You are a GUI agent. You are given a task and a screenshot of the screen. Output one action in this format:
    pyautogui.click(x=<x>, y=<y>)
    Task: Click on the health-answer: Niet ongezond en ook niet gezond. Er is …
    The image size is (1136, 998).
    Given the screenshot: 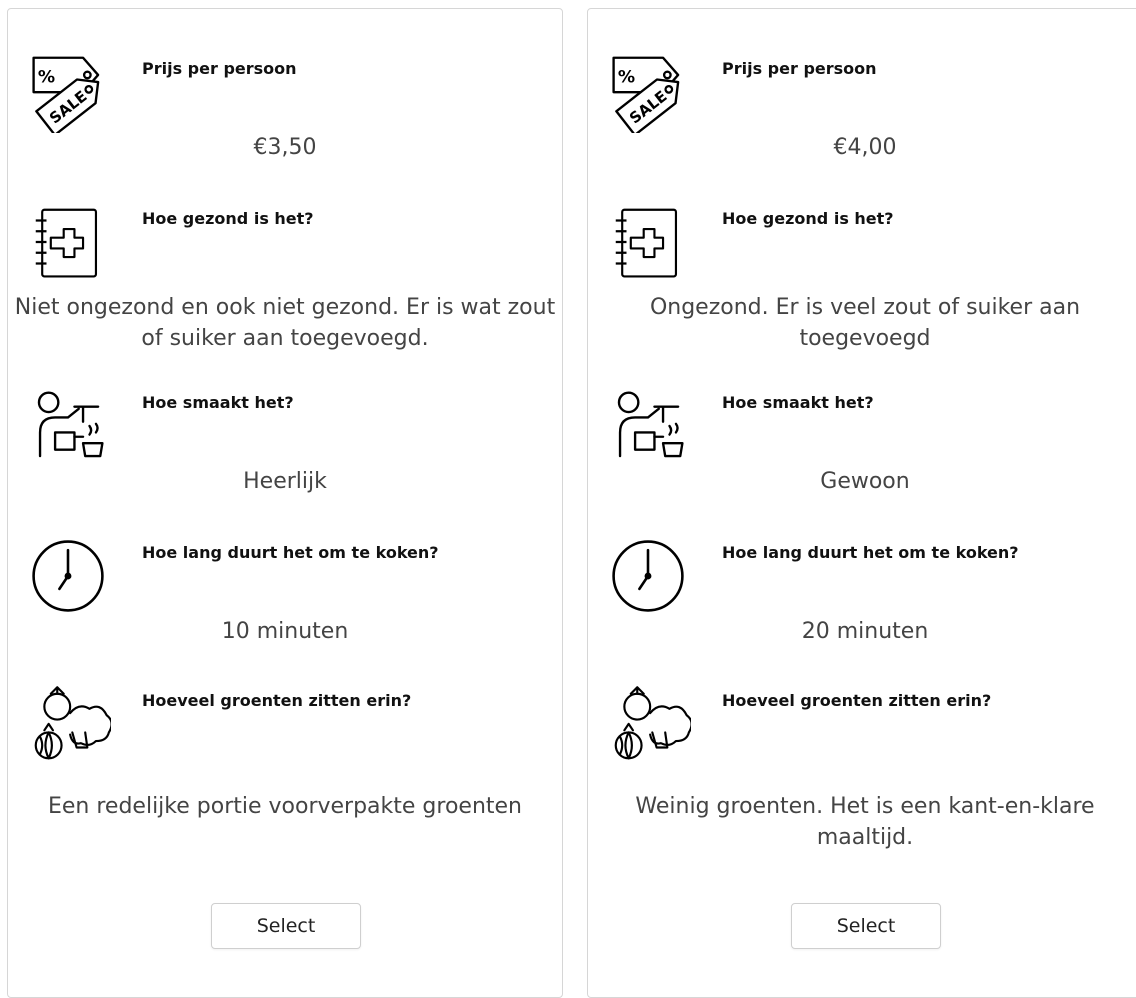 What is the action you would take?
    pyautogui.click(x=285, y=323)
    